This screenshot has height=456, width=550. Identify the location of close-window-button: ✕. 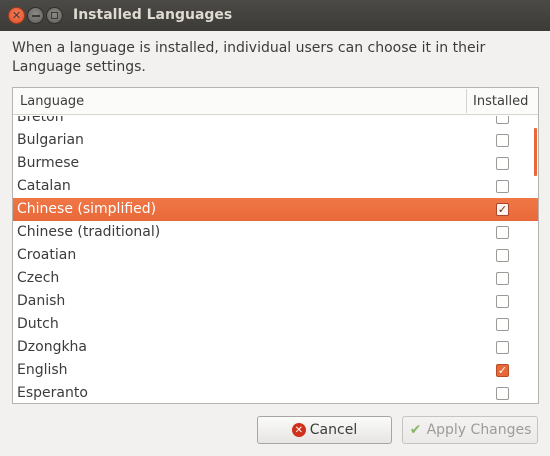
(16, 15).